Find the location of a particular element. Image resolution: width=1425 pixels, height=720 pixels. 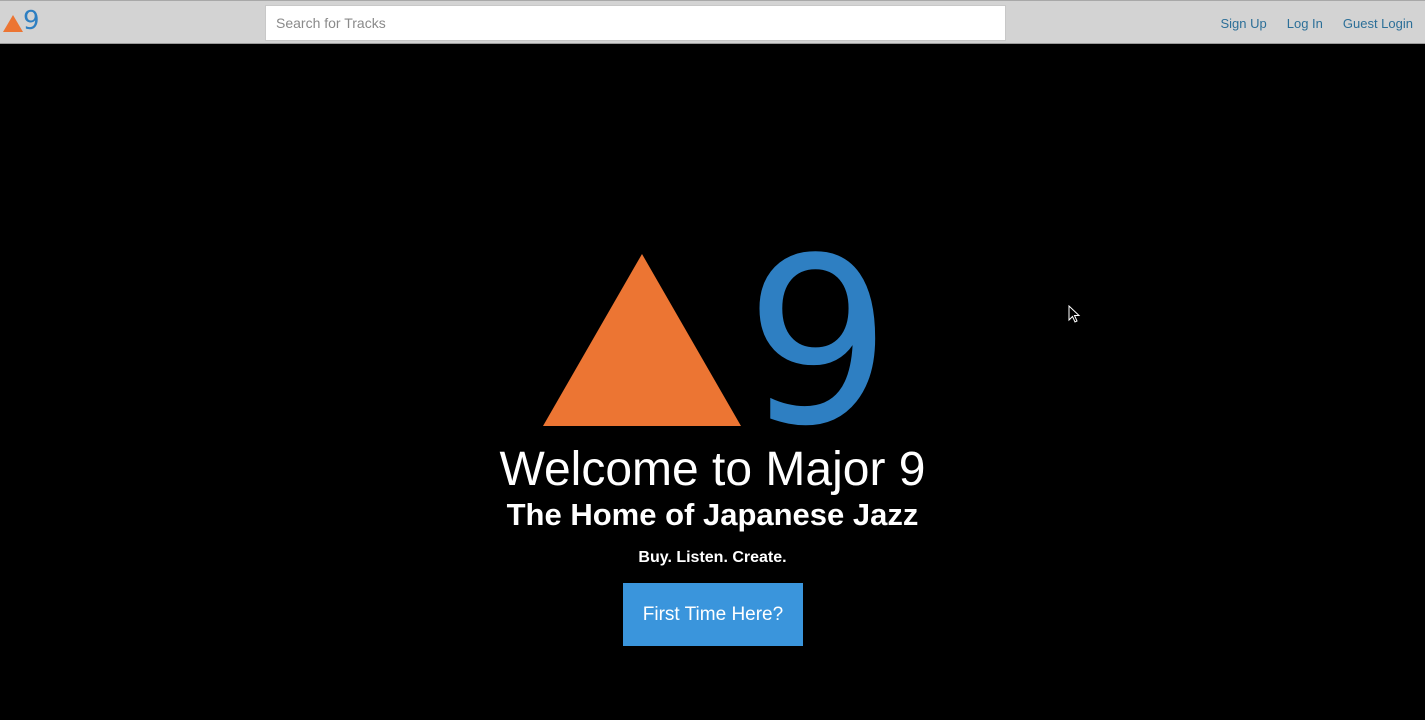

first-time-here-button: First Time Here? is located at coordinates (713, 614).